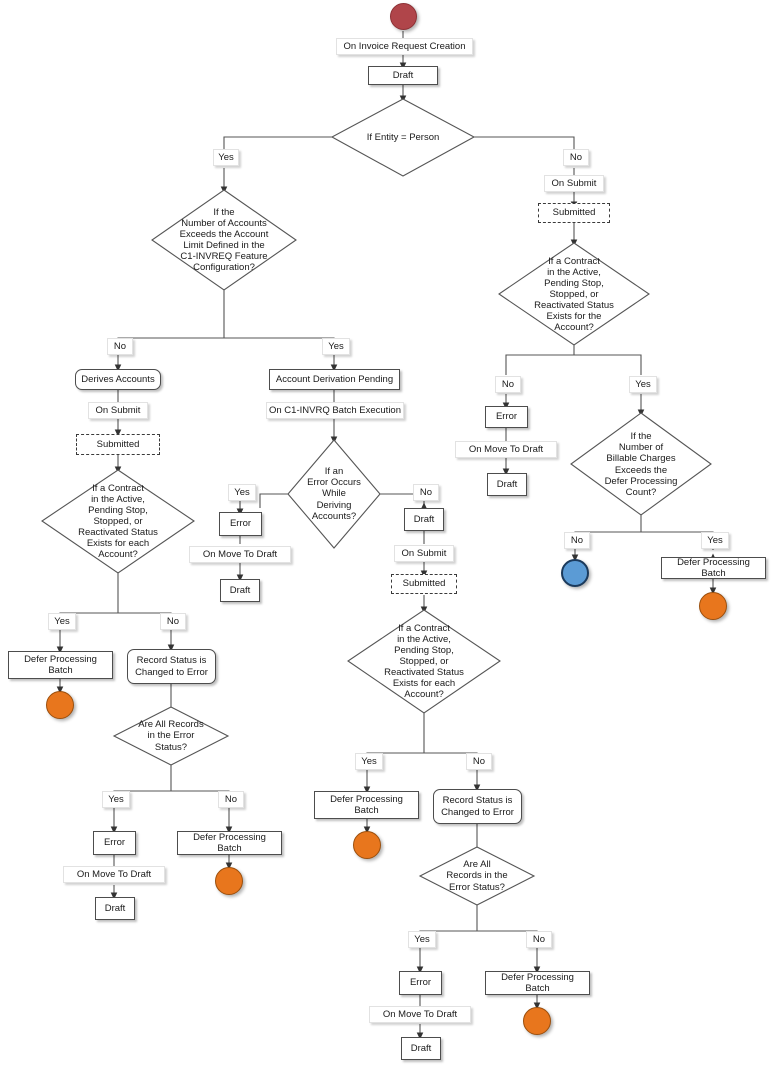 The height and width of the screenshot is (1074, 780). What do you see at coordinates (577, 540) in the screenshot?
I see `edge-label-billable-no: No` at bounding box center [577, 540].